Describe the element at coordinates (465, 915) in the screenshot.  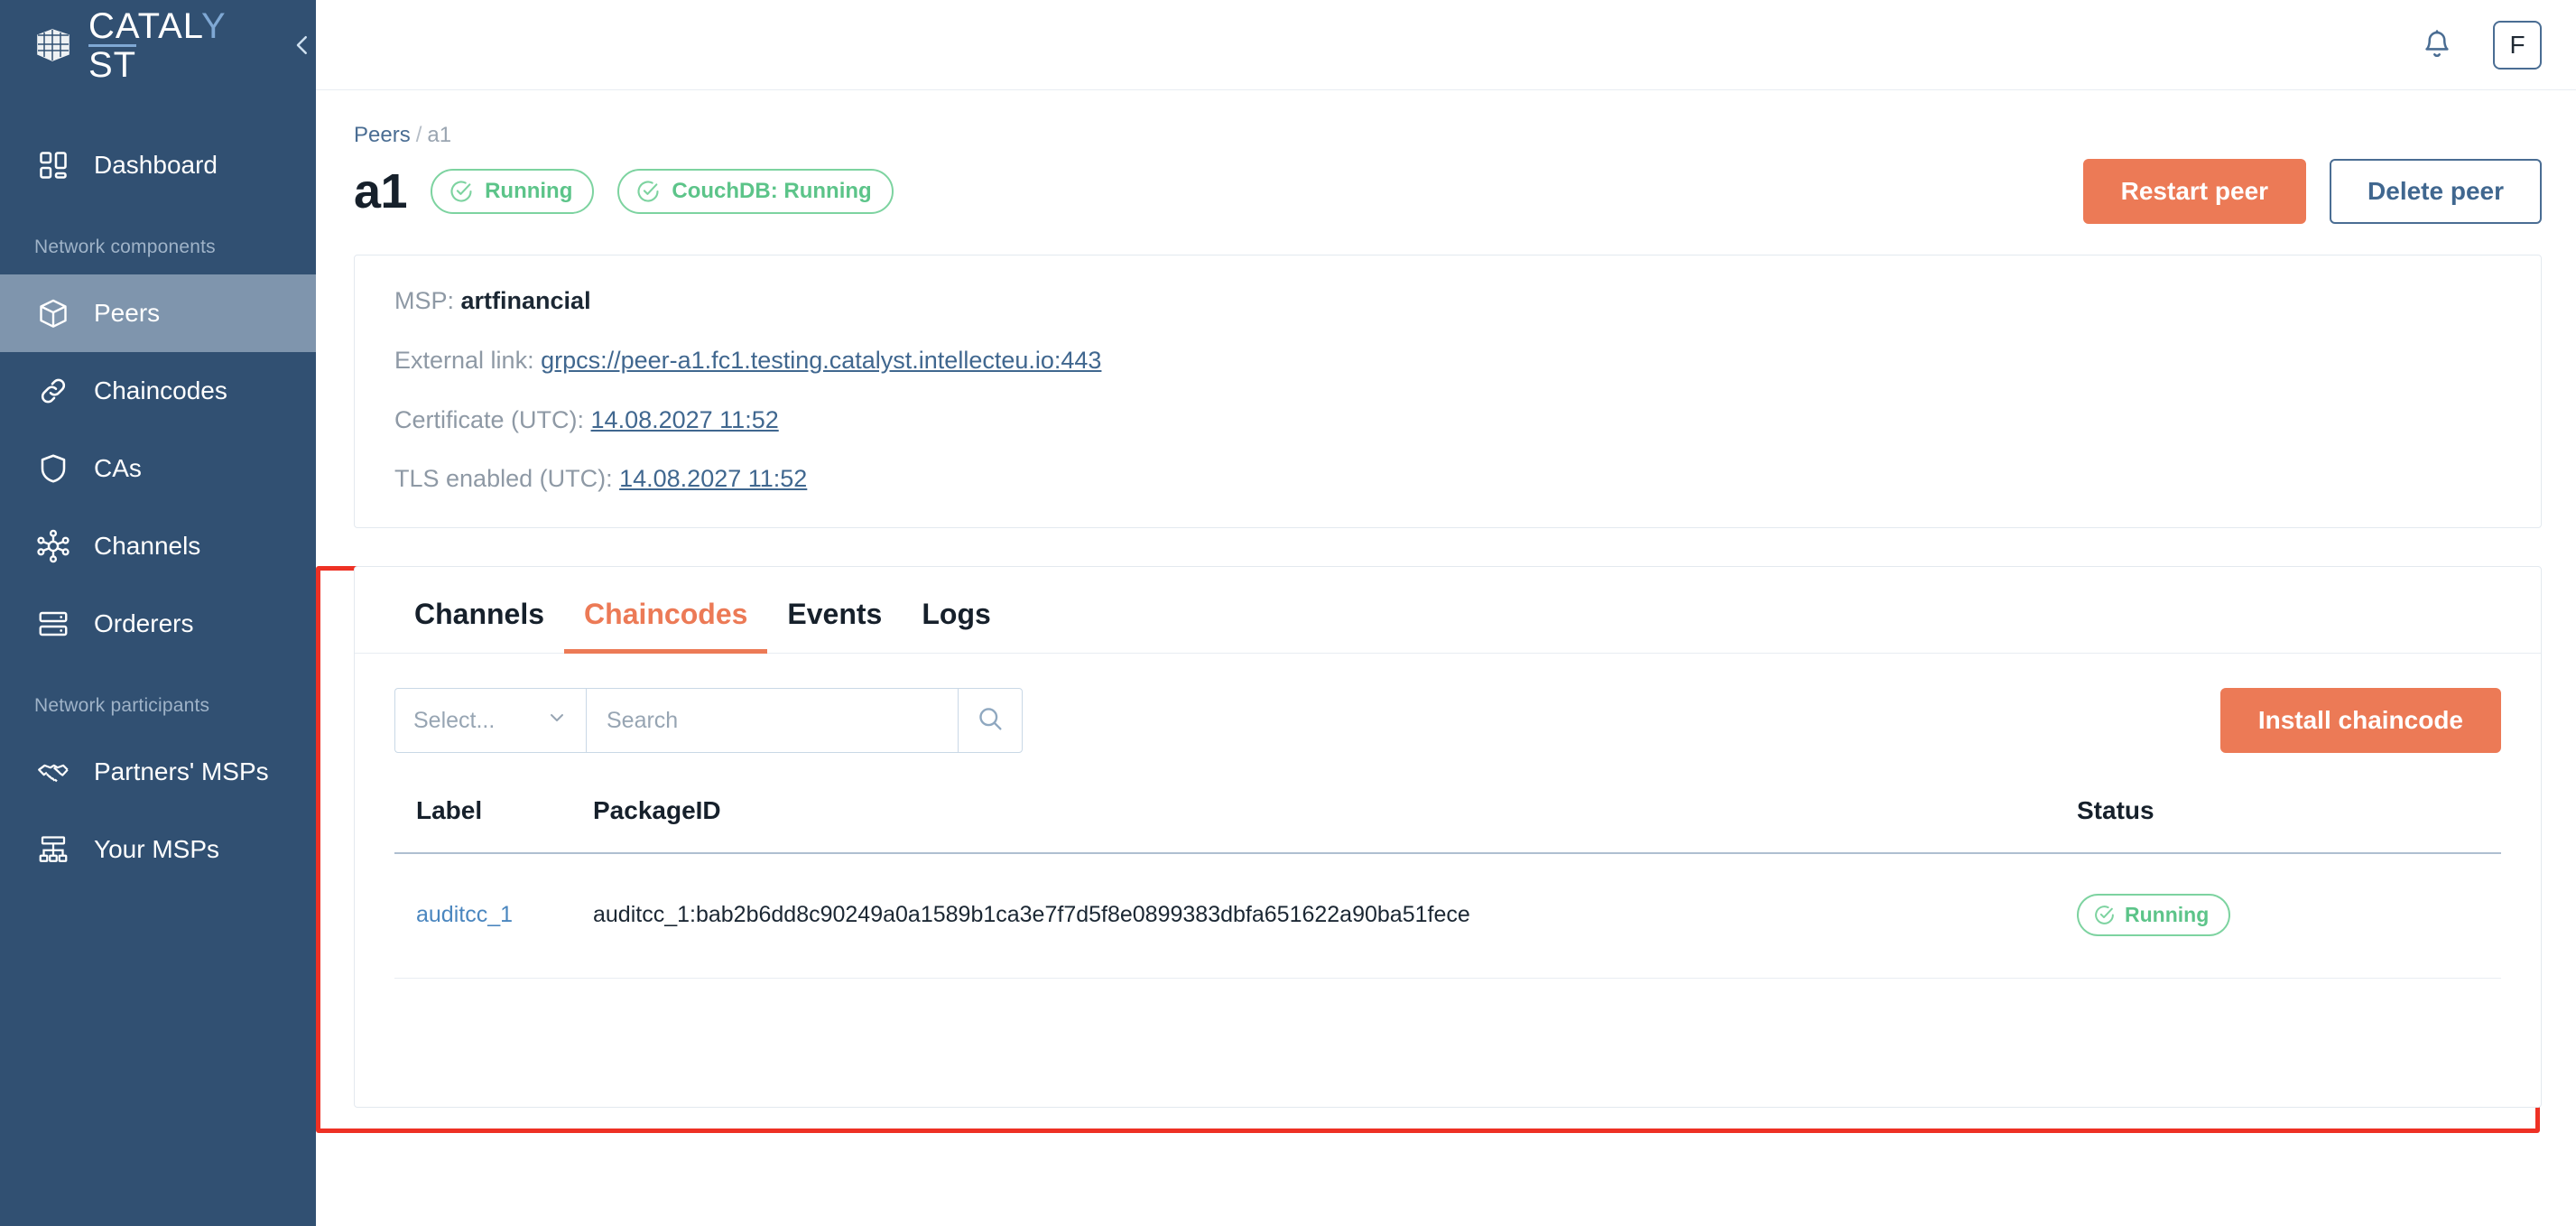
I see `chaincode-label-link: auditcc_1` at that location.